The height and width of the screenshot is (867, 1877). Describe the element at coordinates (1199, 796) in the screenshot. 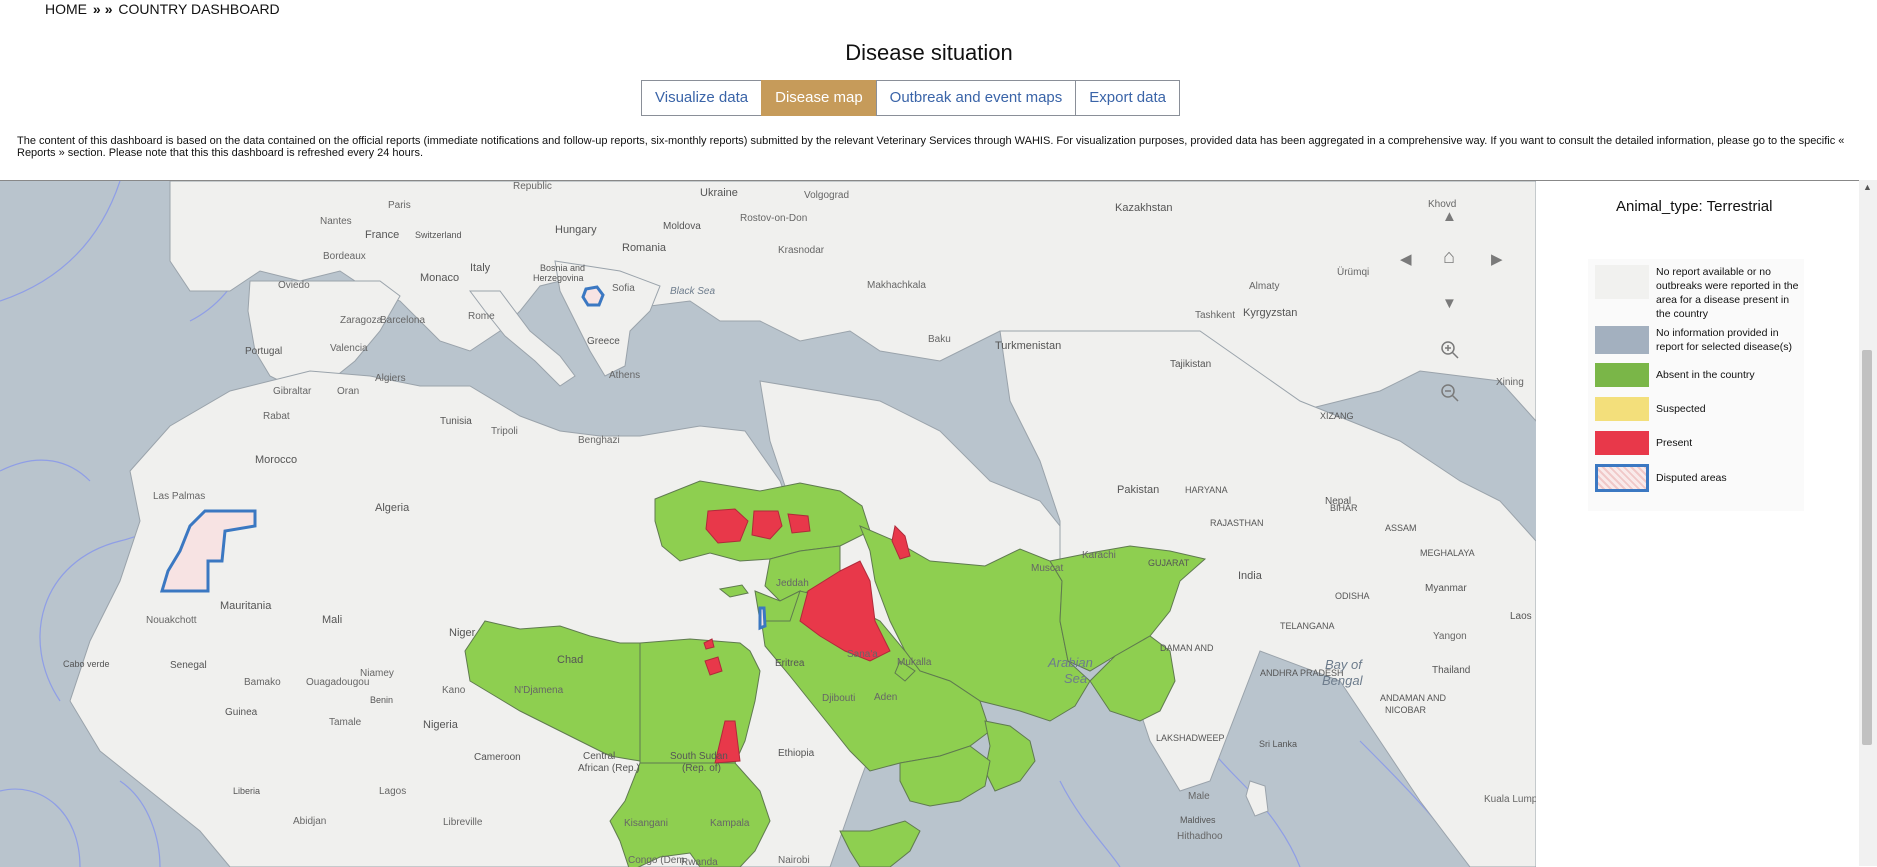

I see `label-male: Male` at that location.